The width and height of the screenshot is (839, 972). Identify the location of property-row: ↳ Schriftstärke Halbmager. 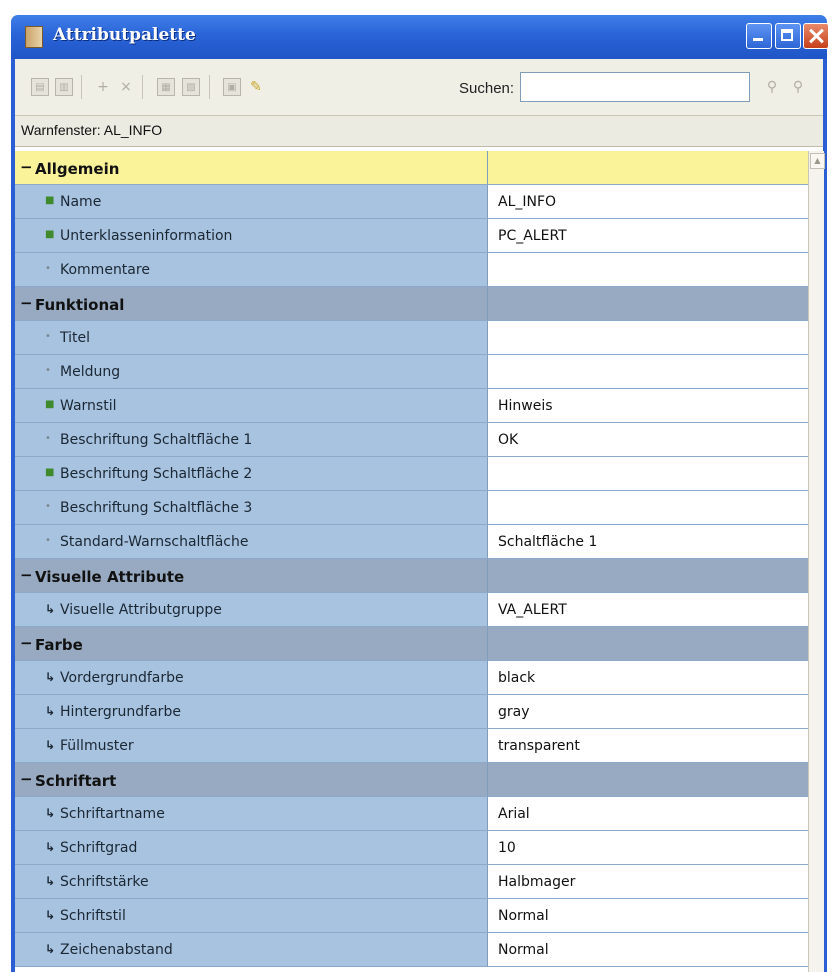
(411, 882).